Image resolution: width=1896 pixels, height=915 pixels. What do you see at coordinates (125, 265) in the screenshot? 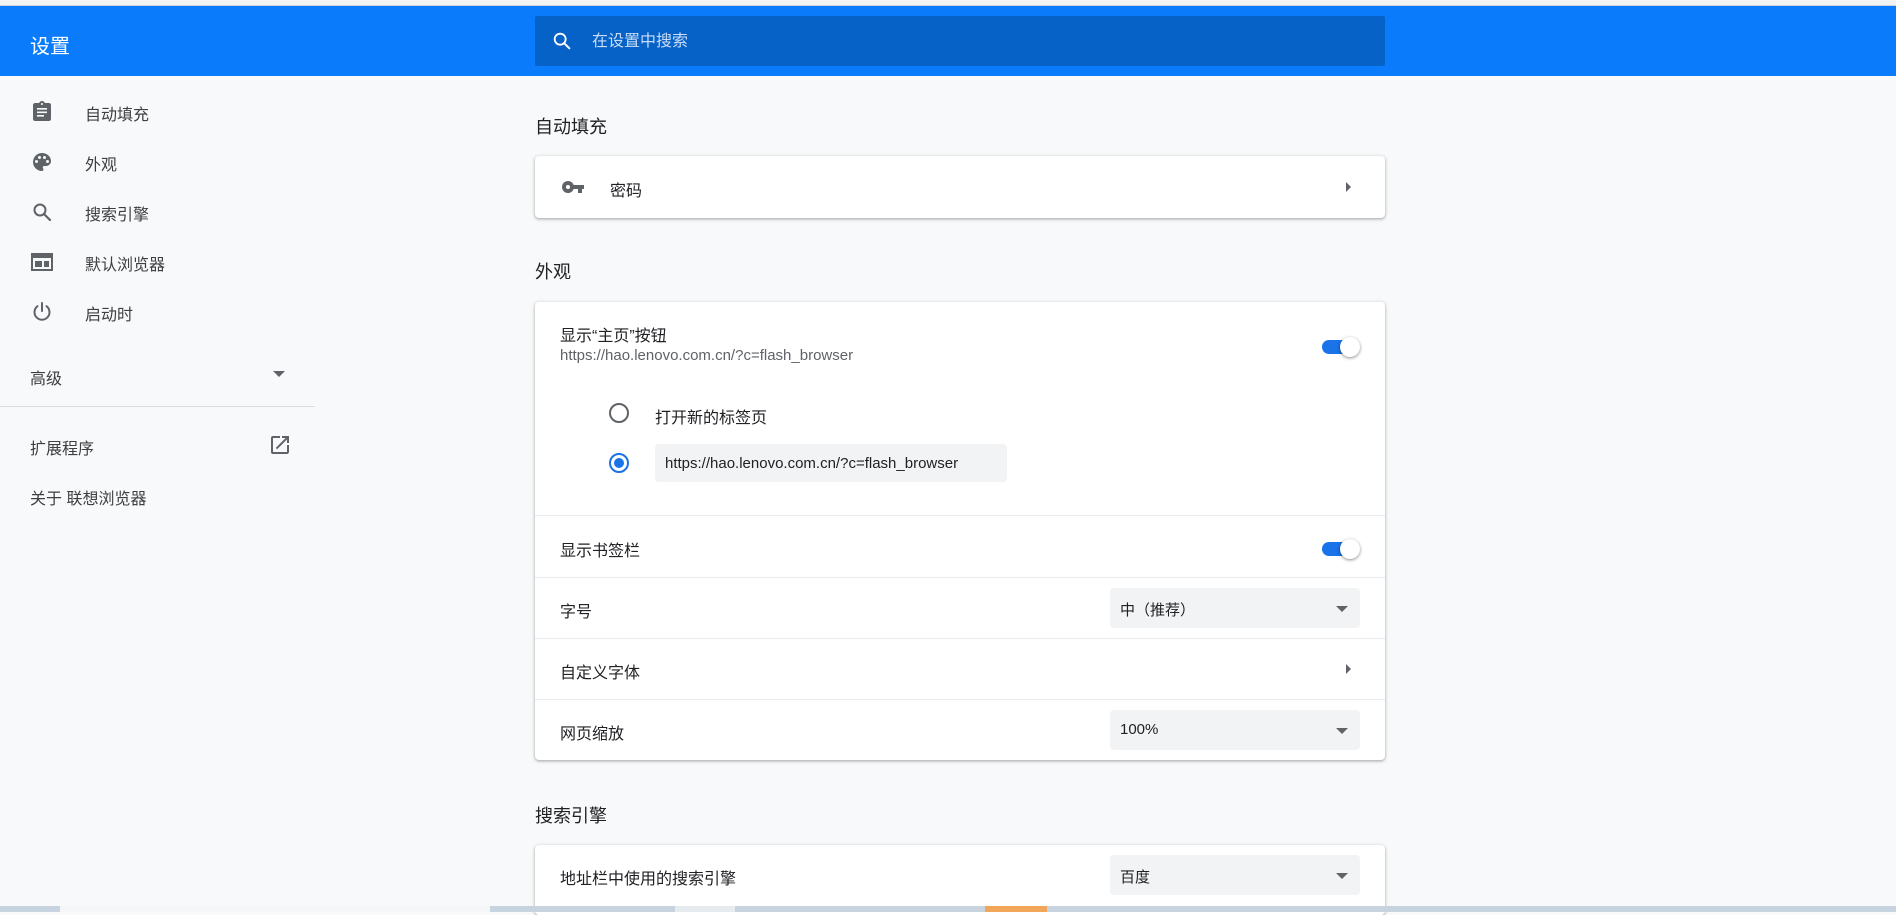
I see `sidebar-item-label: 默认浏览器` at bounding box center [125, 265].